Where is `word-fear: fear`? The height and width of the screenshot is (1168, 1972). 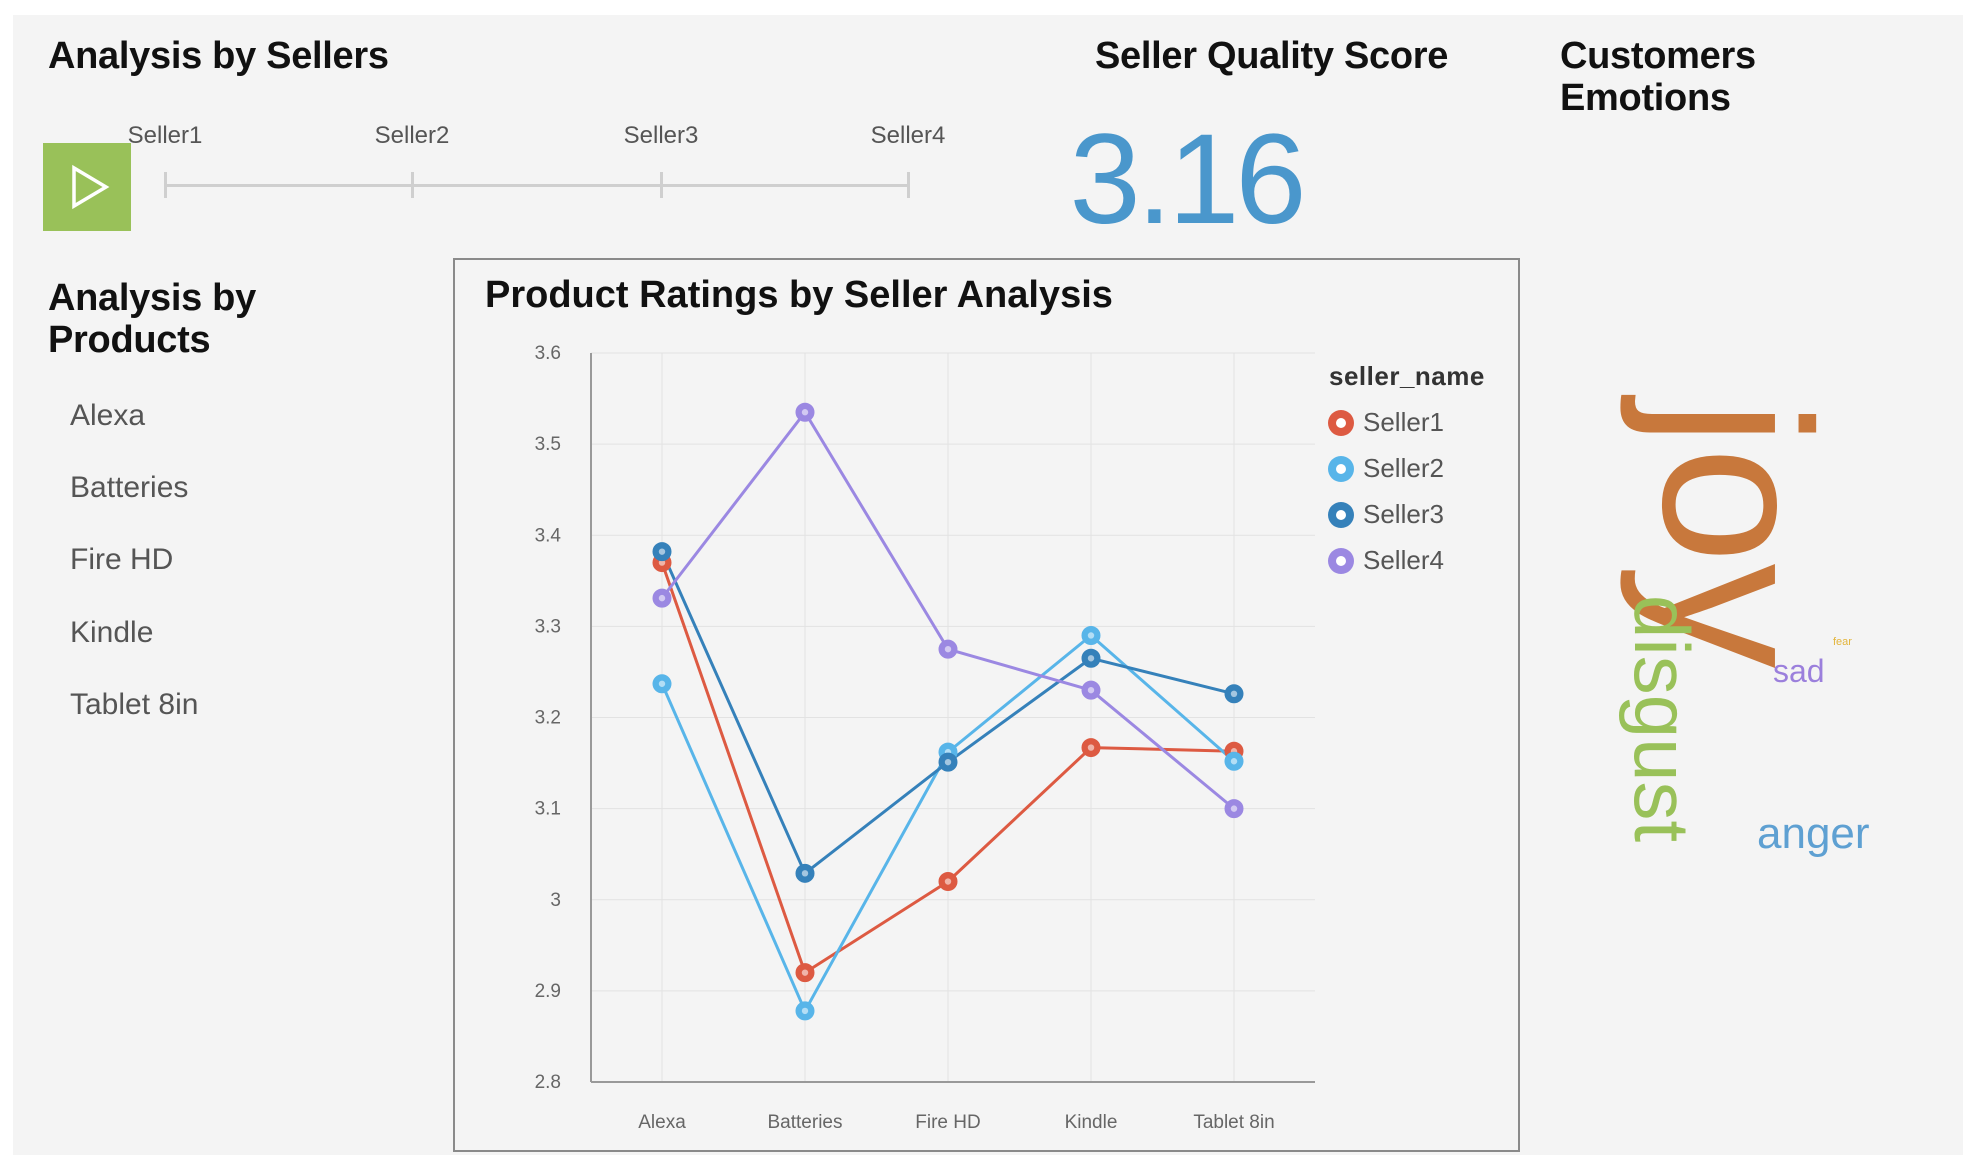
word-fear: fear is located at coordinates (1842, 642).